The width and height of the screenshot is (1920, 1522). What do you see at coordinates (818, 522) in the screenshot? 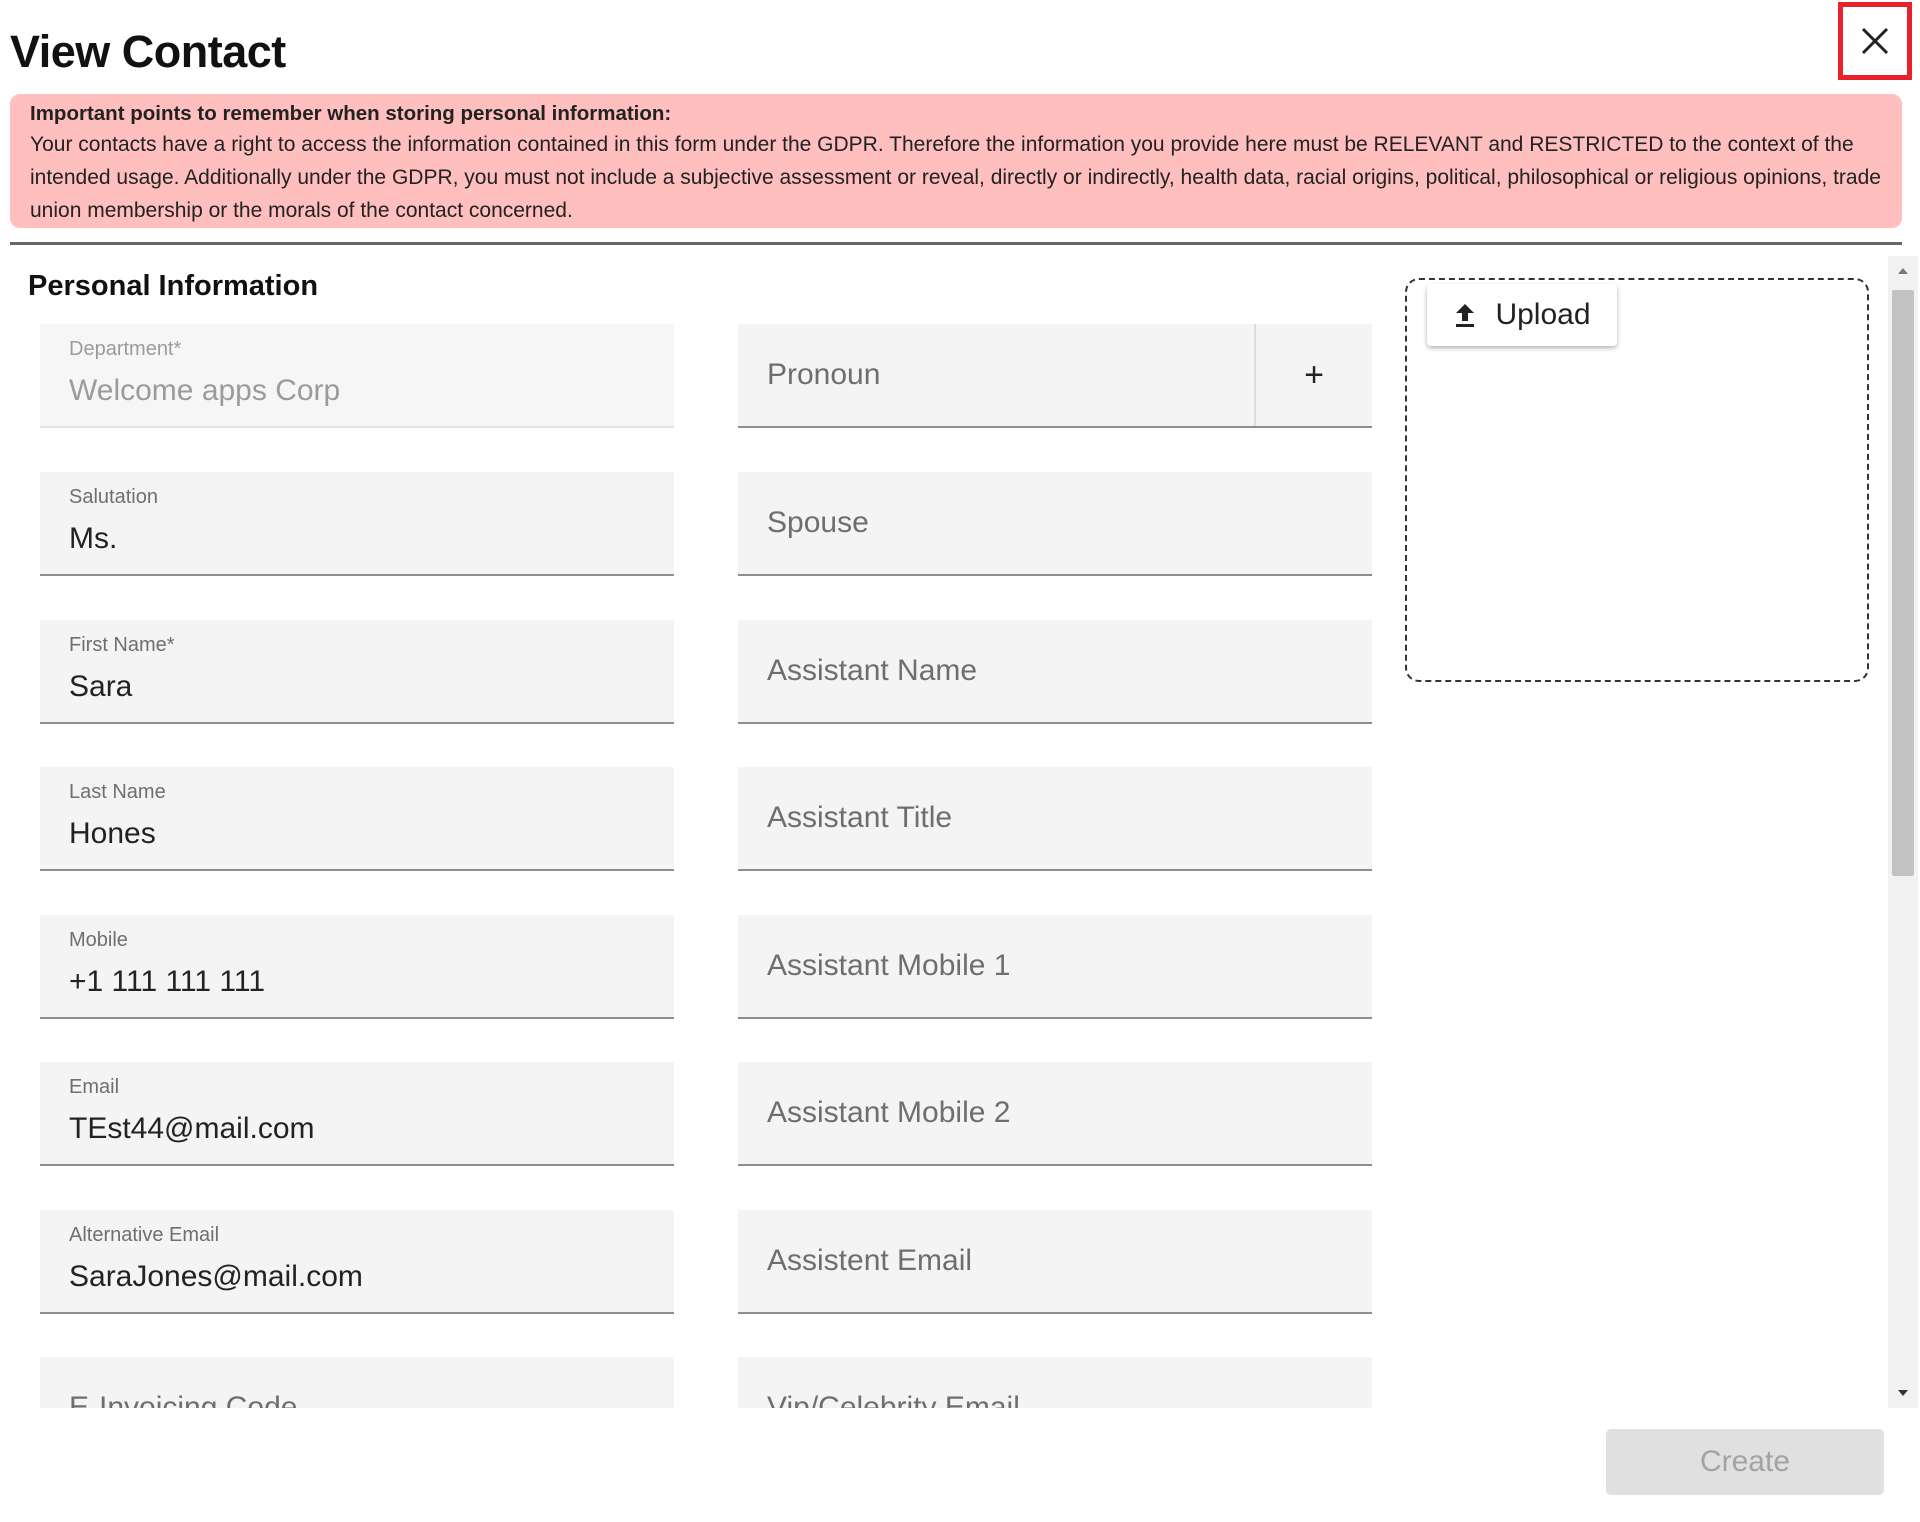
I see `field-placeholder: Spouse` at bounding box center [818, 522].